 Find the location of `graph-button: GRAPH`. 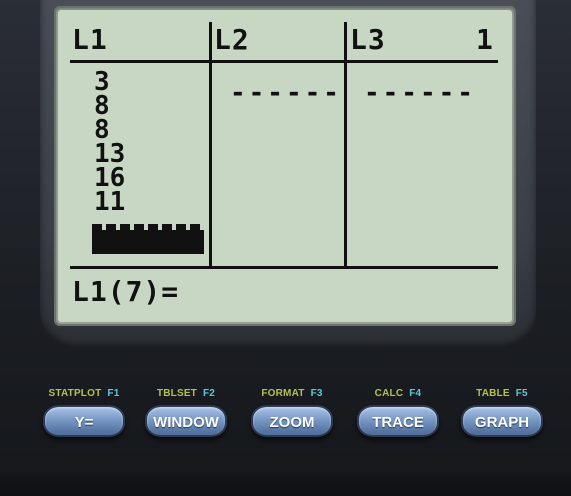

graph-button: GRAPH is located at coordinates (502, 421).